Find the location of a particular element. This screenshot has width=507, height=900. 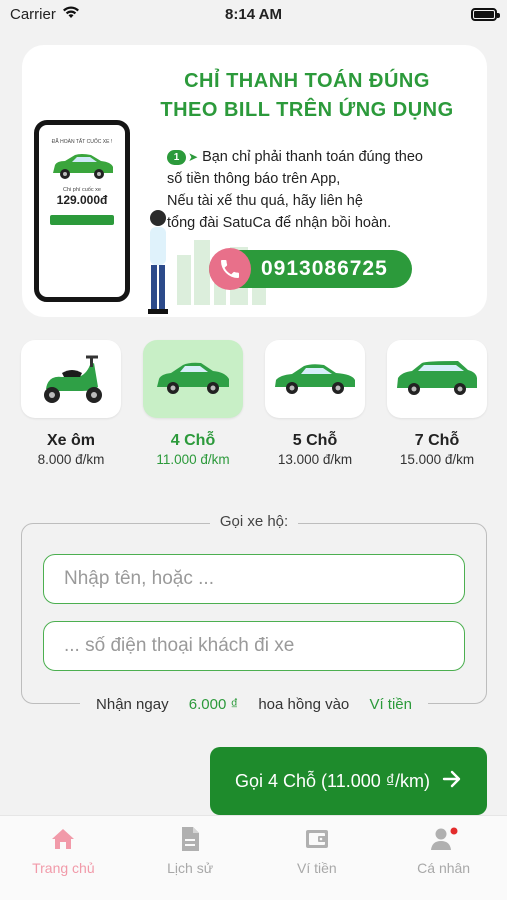

mini-title: ĐÃ HOÀN TẤT CUỐC XE ! is located at coordinates (82, 142).